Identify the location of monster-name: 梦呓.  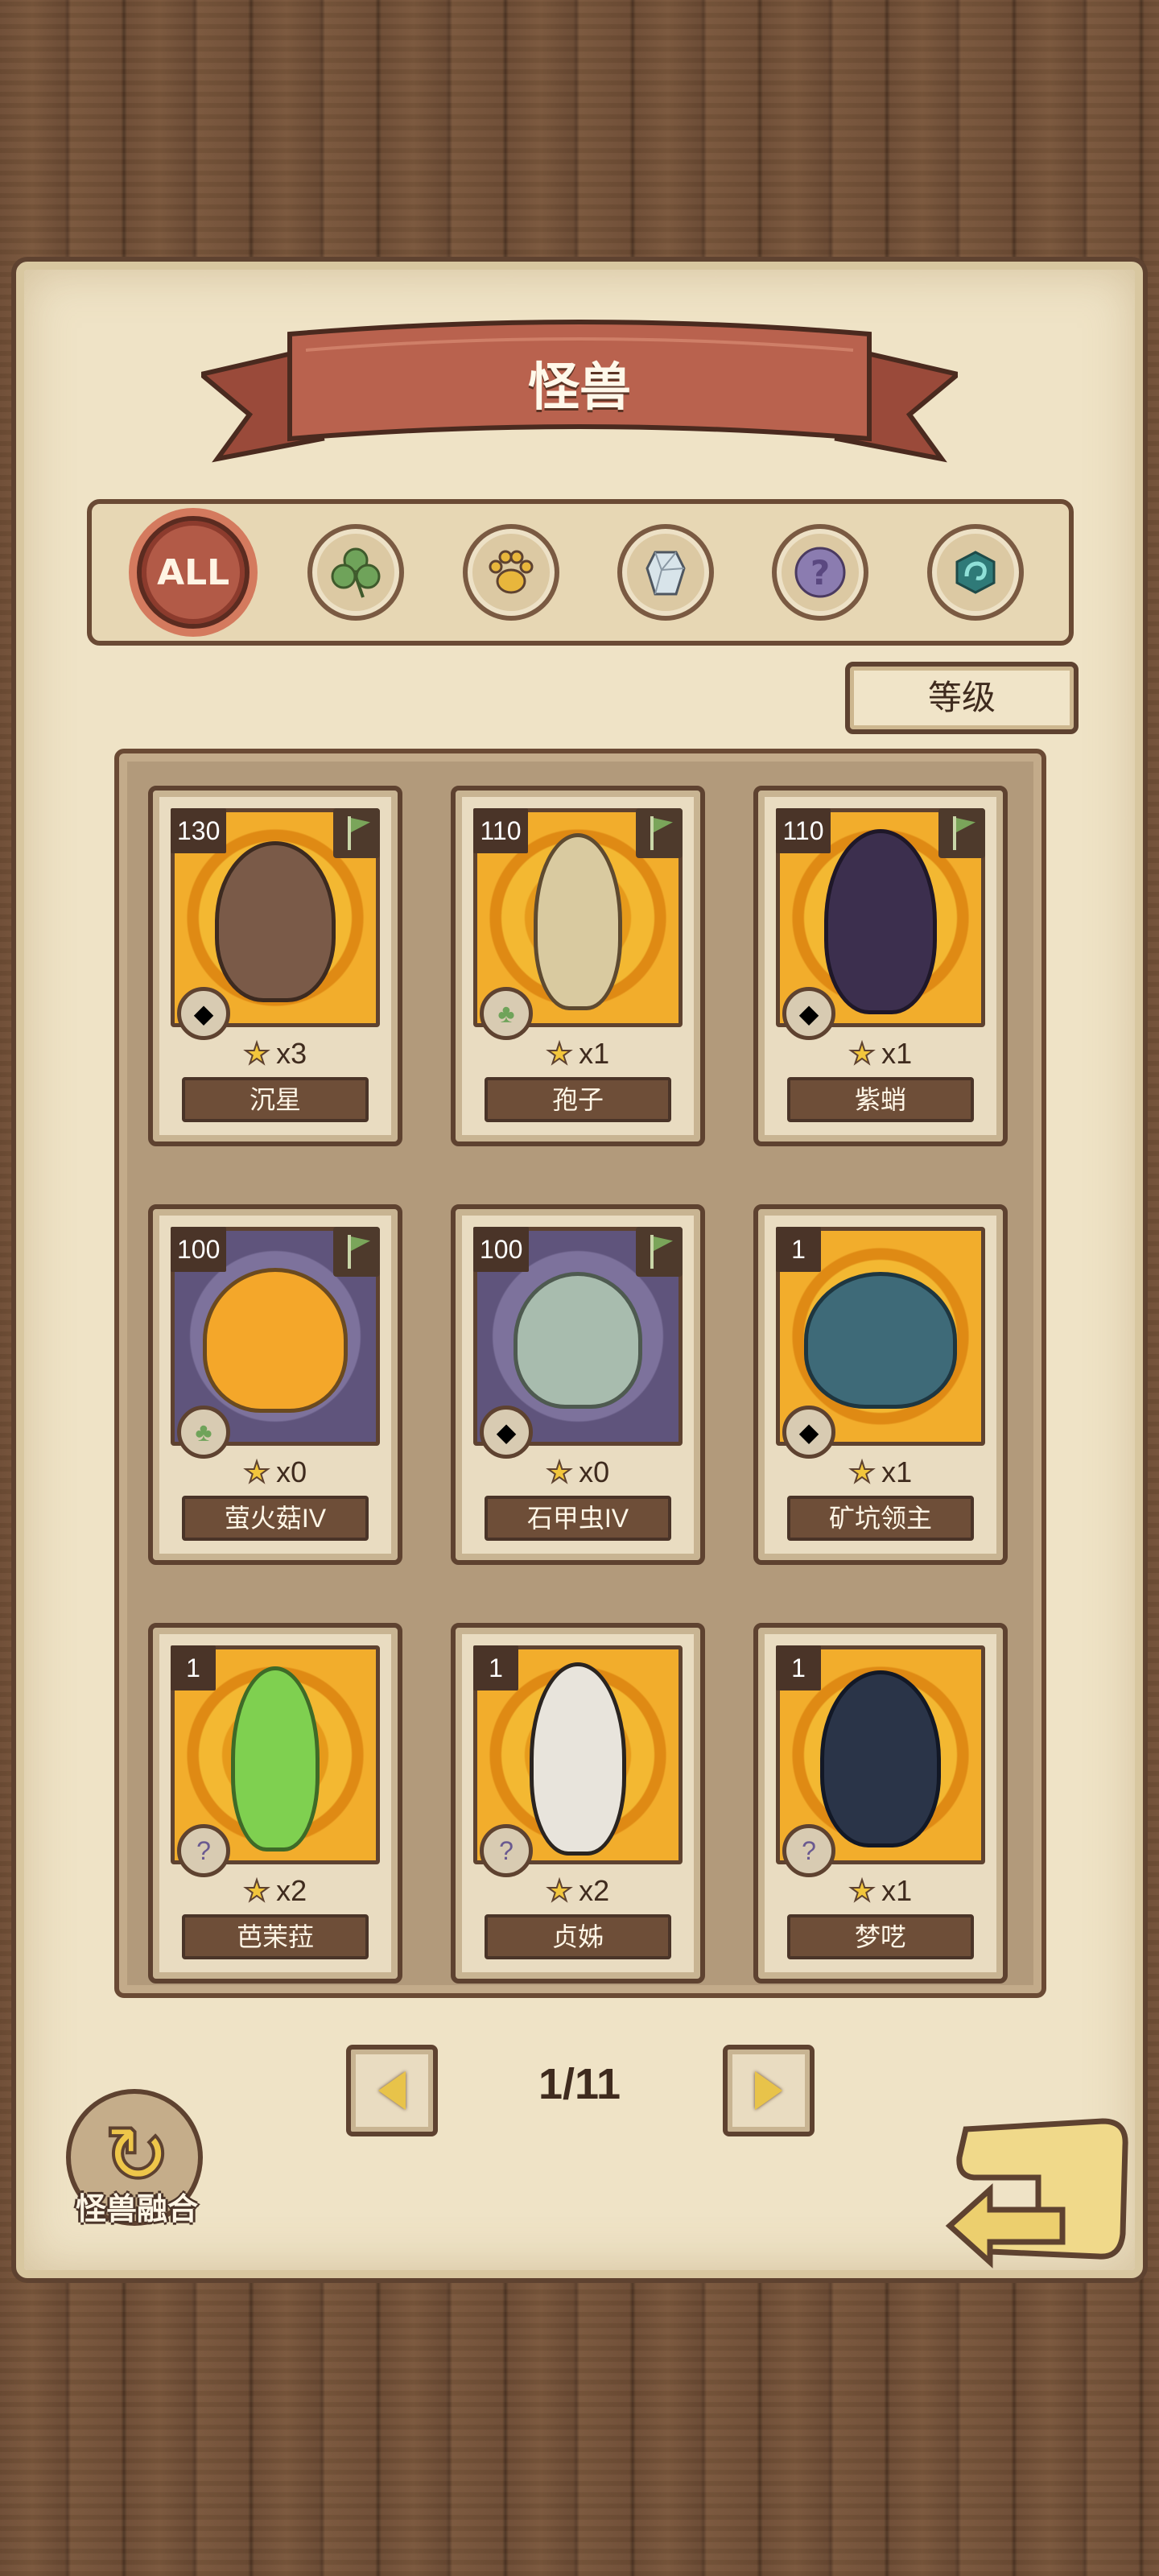
(881, 1936).